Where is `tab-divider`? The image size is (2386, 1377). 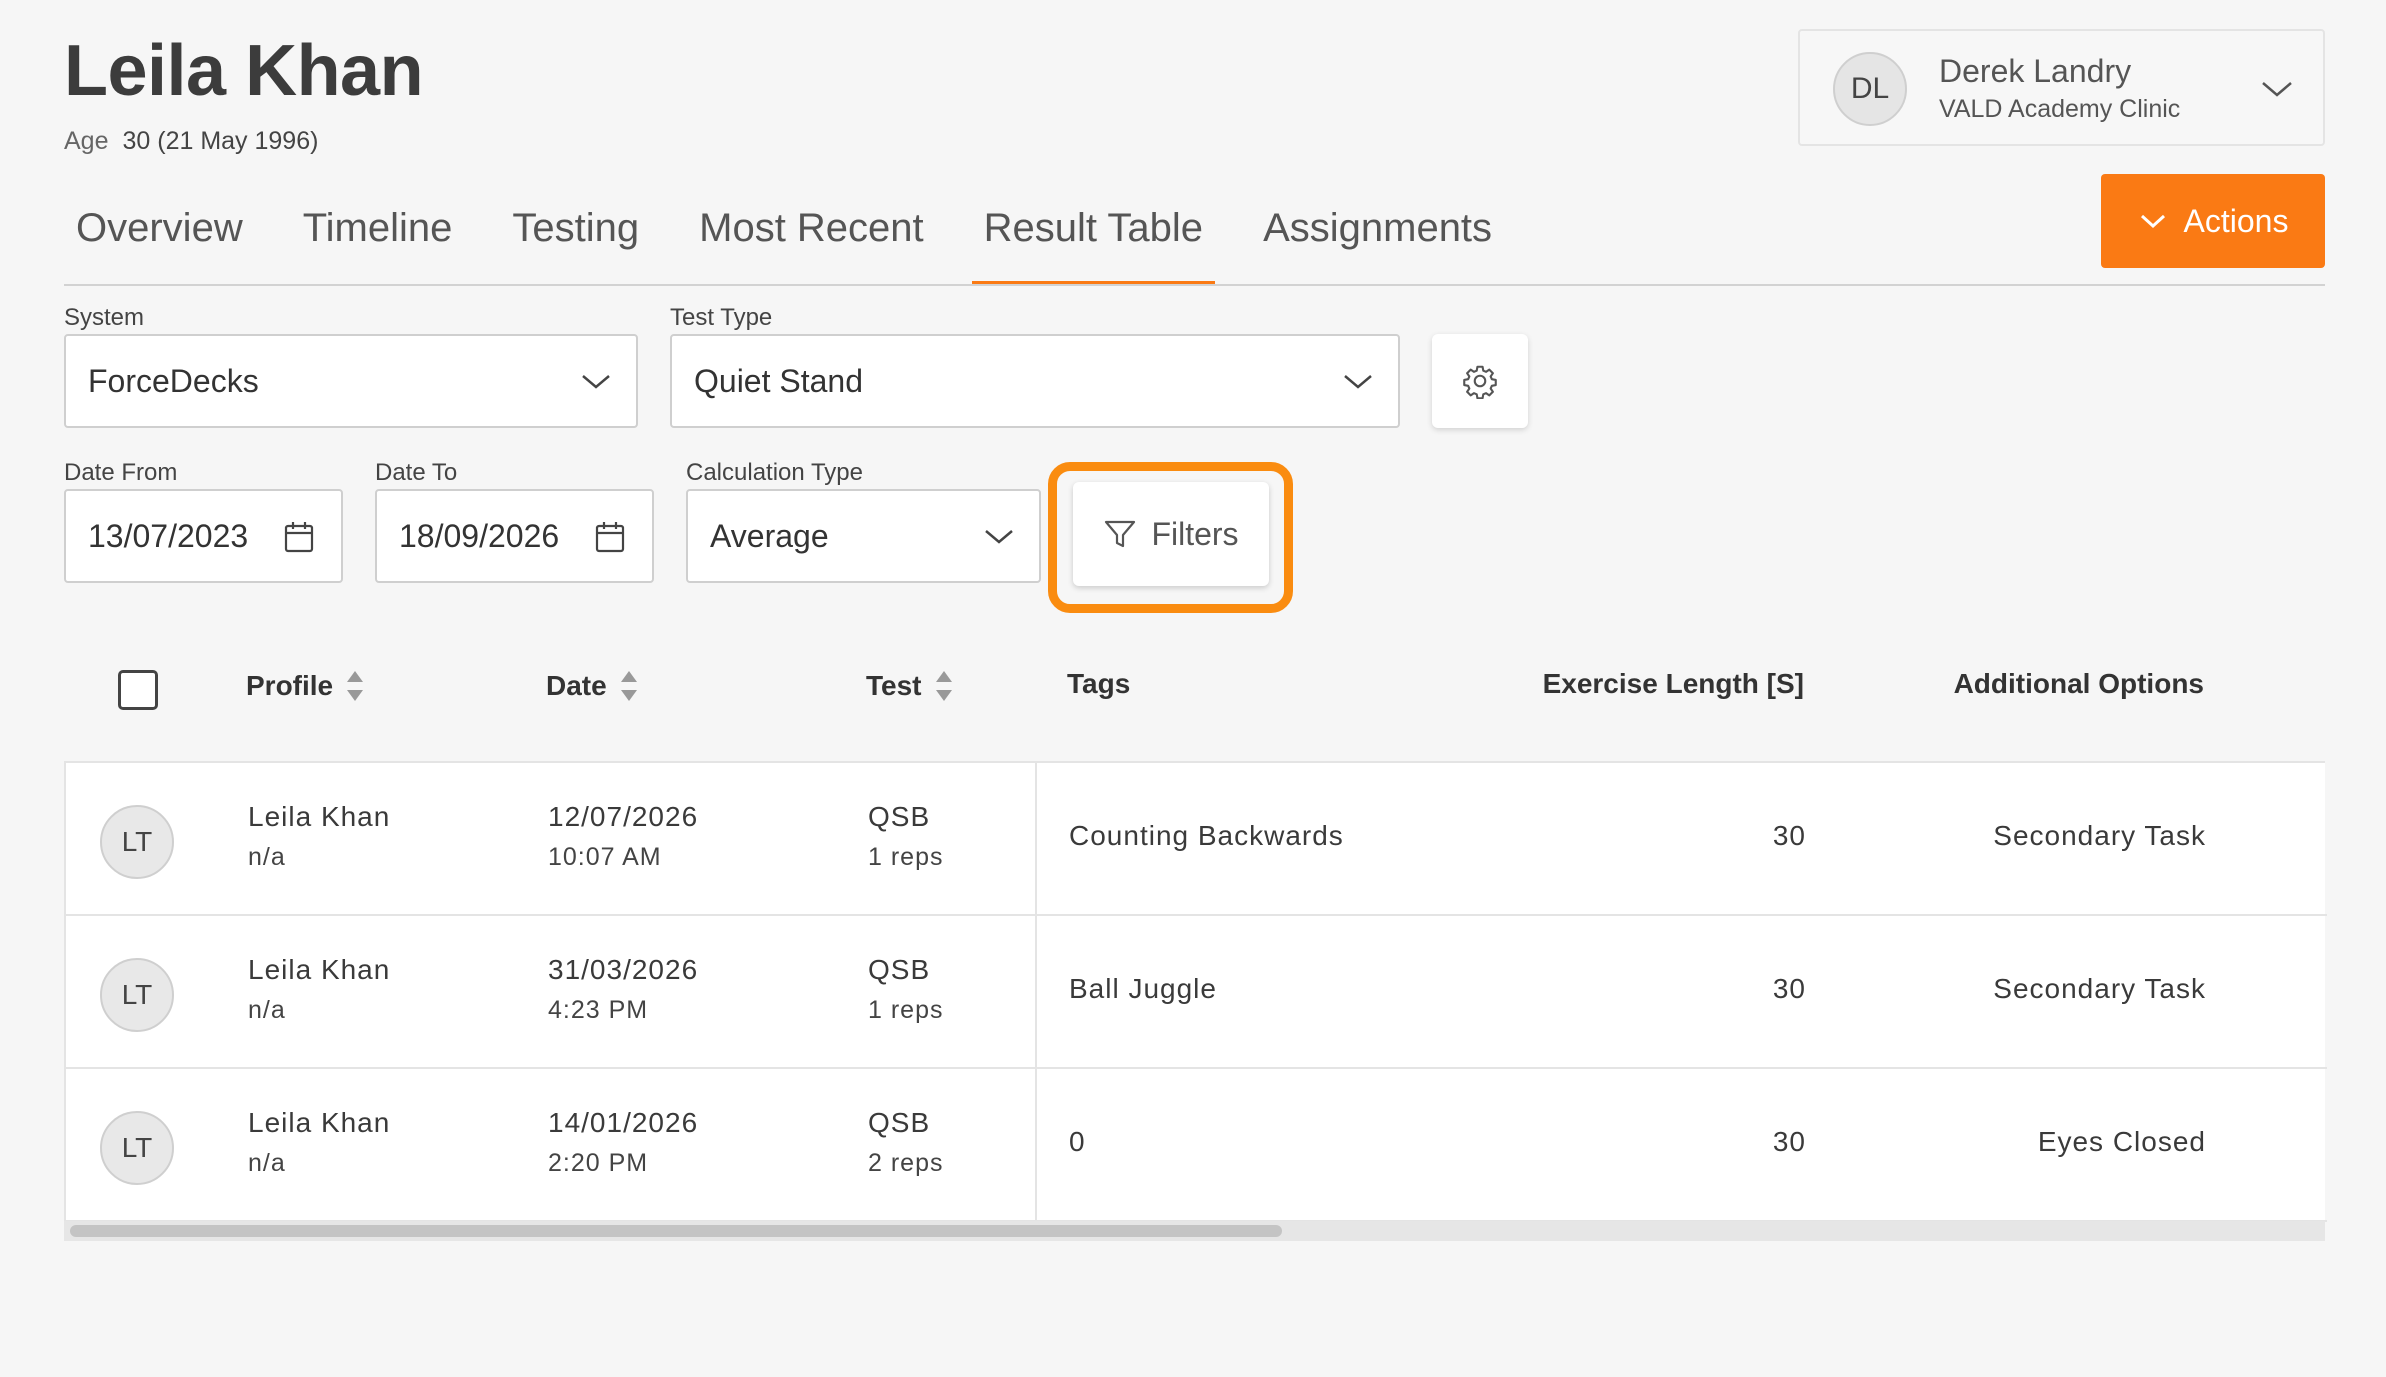 tab-divider is located at coordinates (1194, 285).